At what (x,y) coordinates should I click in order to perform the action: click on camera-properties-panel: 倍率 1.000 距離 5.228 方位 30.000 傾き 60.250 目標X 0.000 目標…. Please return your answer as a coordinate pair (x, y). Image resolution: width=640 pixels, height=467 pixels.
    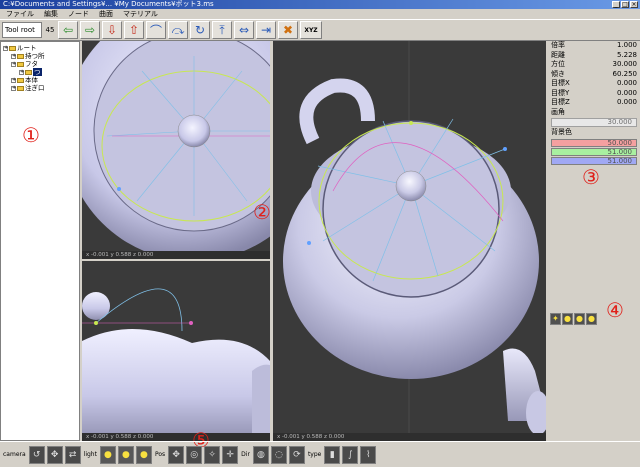
    Looking at the image, I should click on (594, 241).